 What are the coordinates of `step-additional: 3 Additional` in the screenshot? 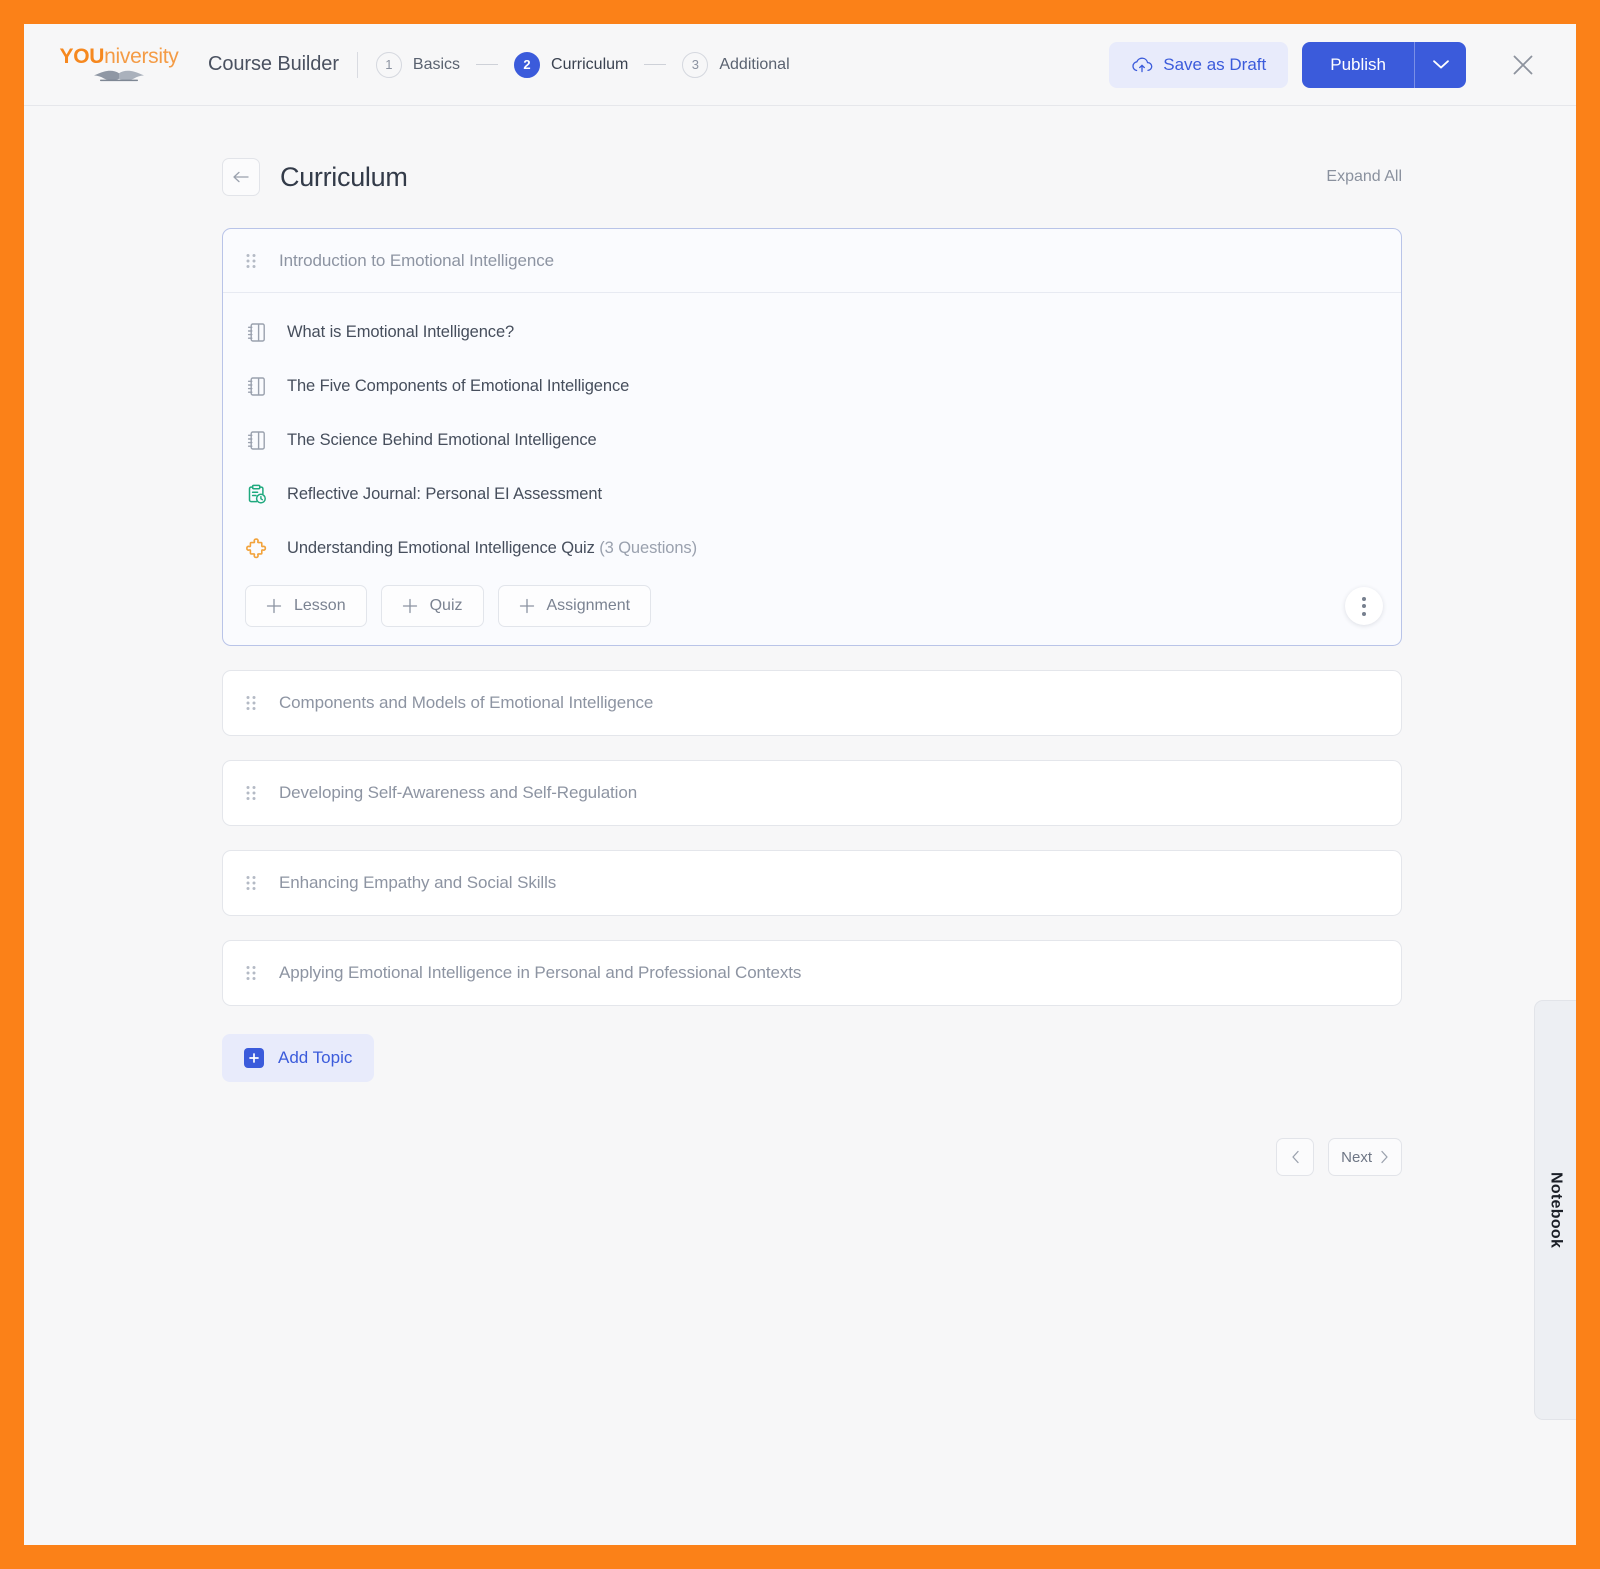 It's located at (736, 64).